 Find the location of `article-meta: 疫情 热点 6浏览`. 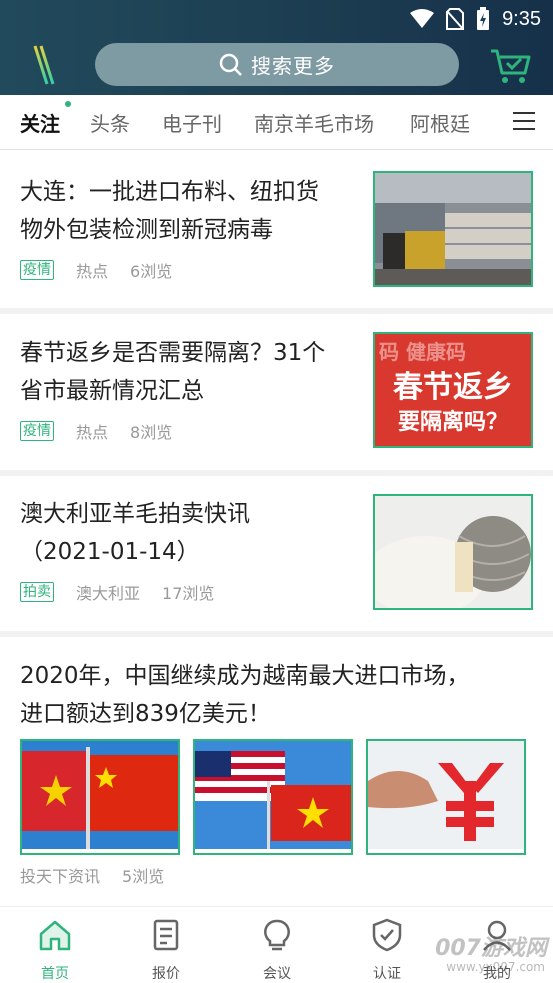

article-meta: 疫情 热点 6浏览 is located at coordinates (107, 270).